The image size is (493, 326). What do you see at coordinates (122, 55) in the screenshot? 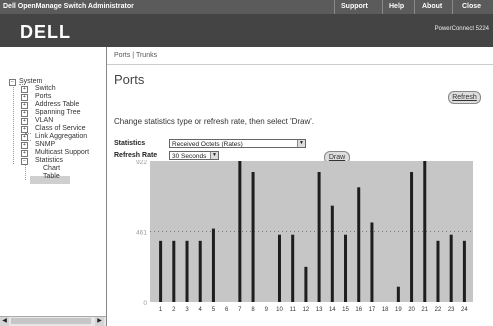
I see `breadcrumb-ports-link: Ports` at bounding box center [122, 55].